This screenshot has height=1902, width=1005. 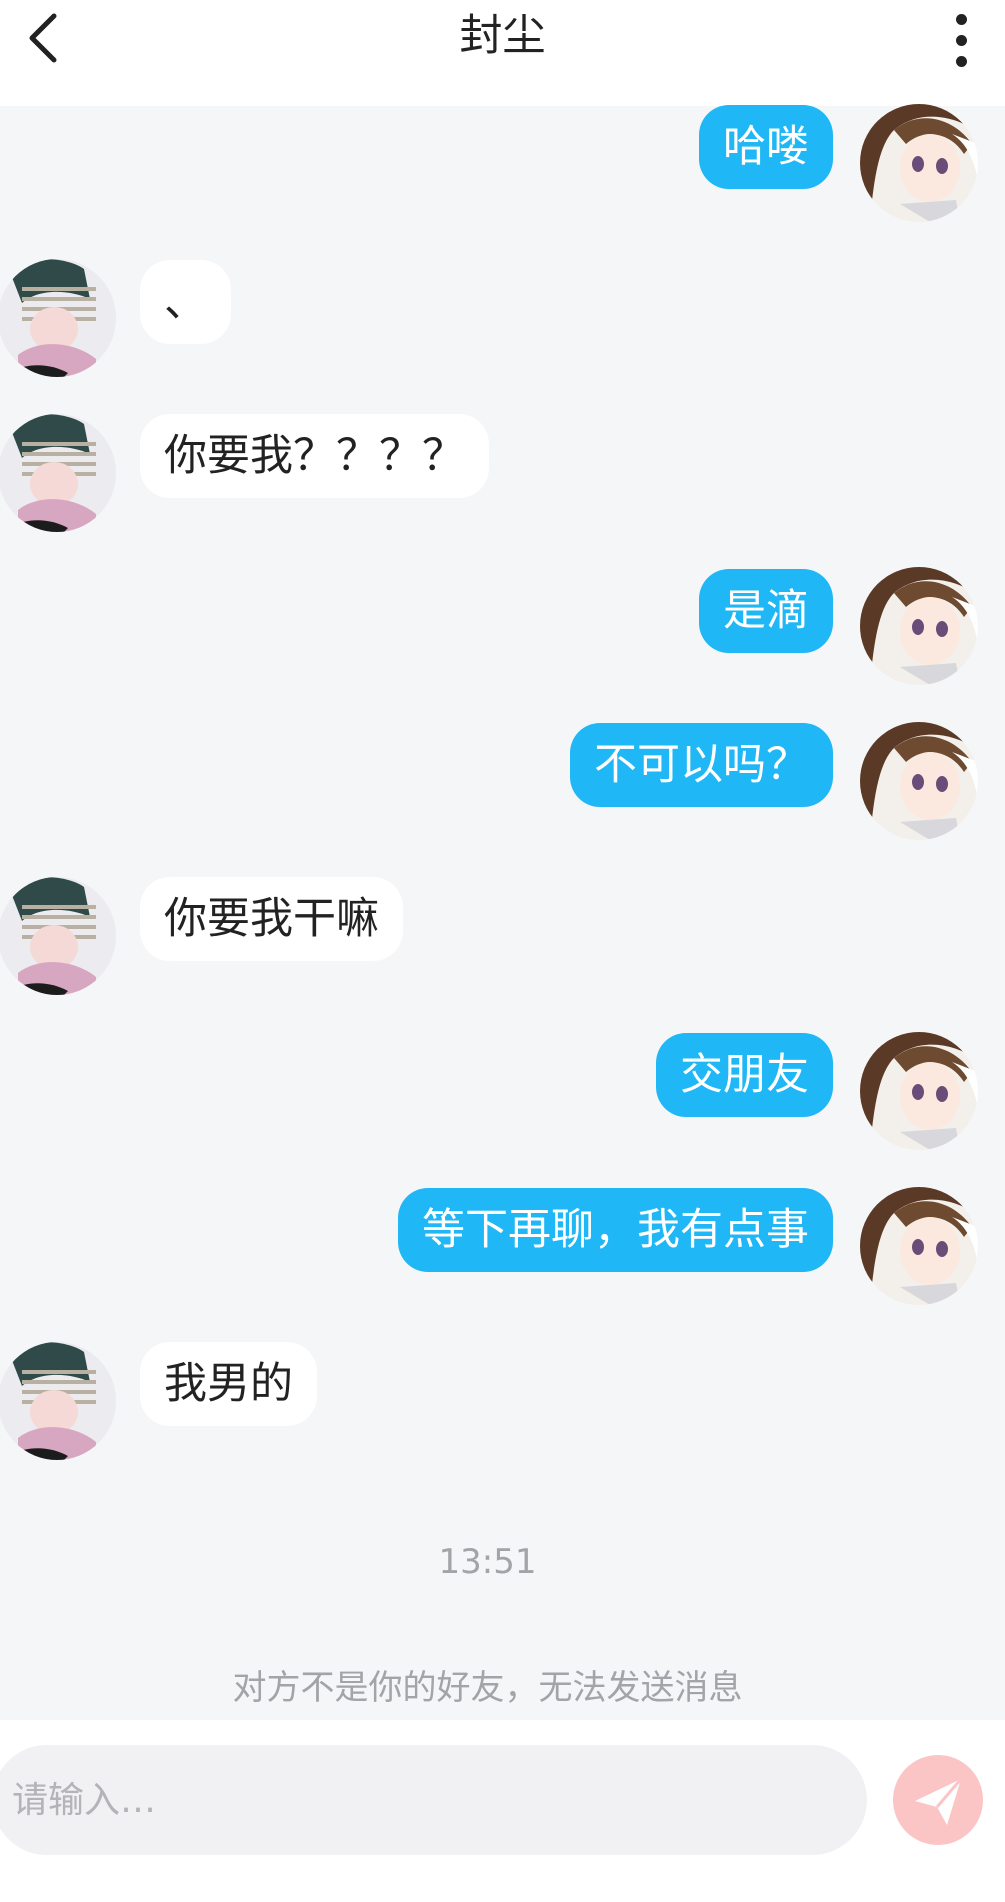 What do you see at coordinates (314, 456) in the screenshot?
I see `received-message-bubble: 你要我？？？？` at bounding box center [314, 456].